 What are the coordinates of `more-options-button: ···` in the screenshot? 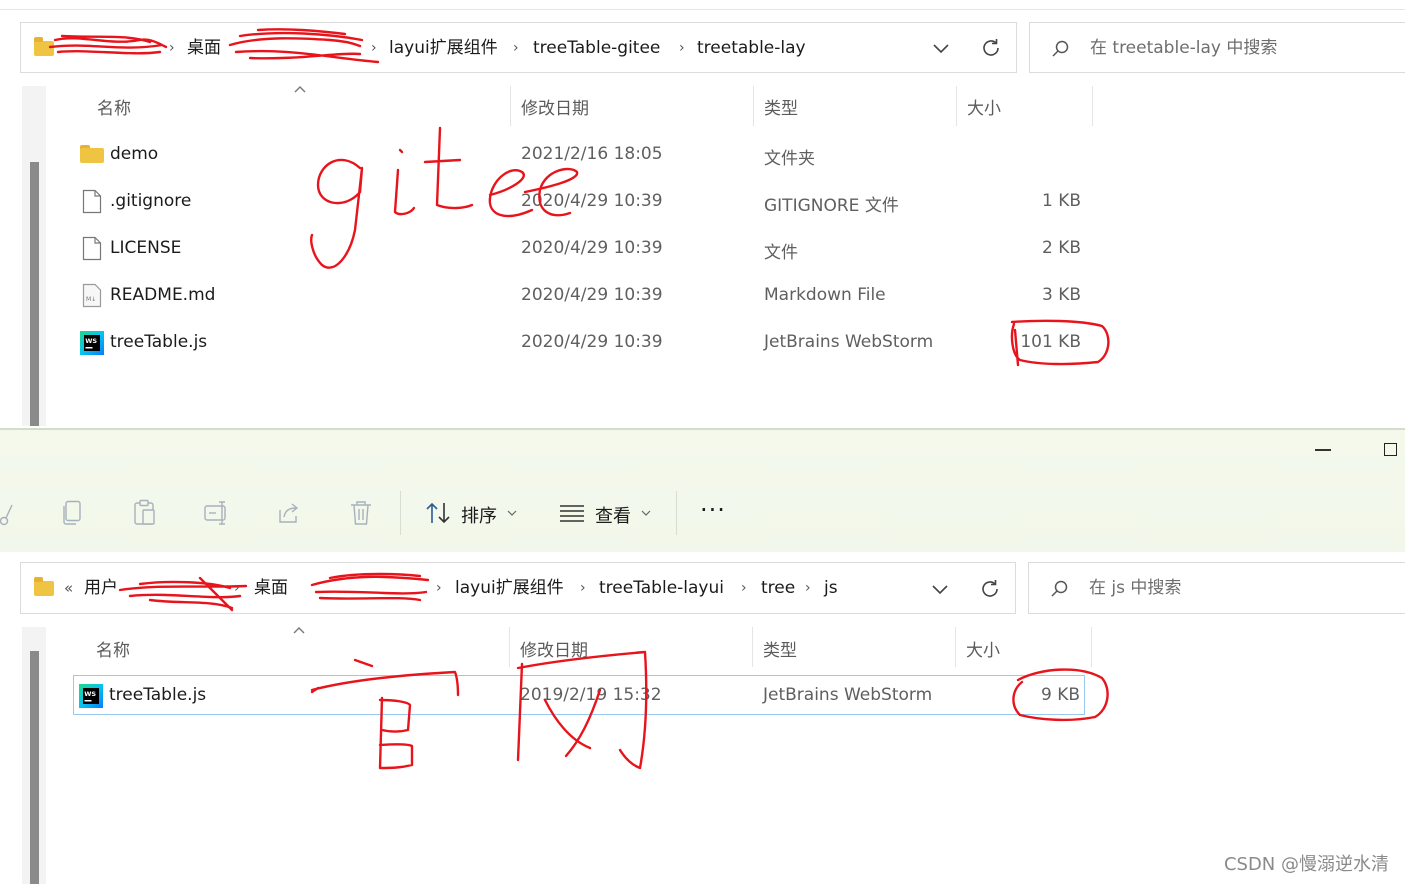 It's located at (713, 510).